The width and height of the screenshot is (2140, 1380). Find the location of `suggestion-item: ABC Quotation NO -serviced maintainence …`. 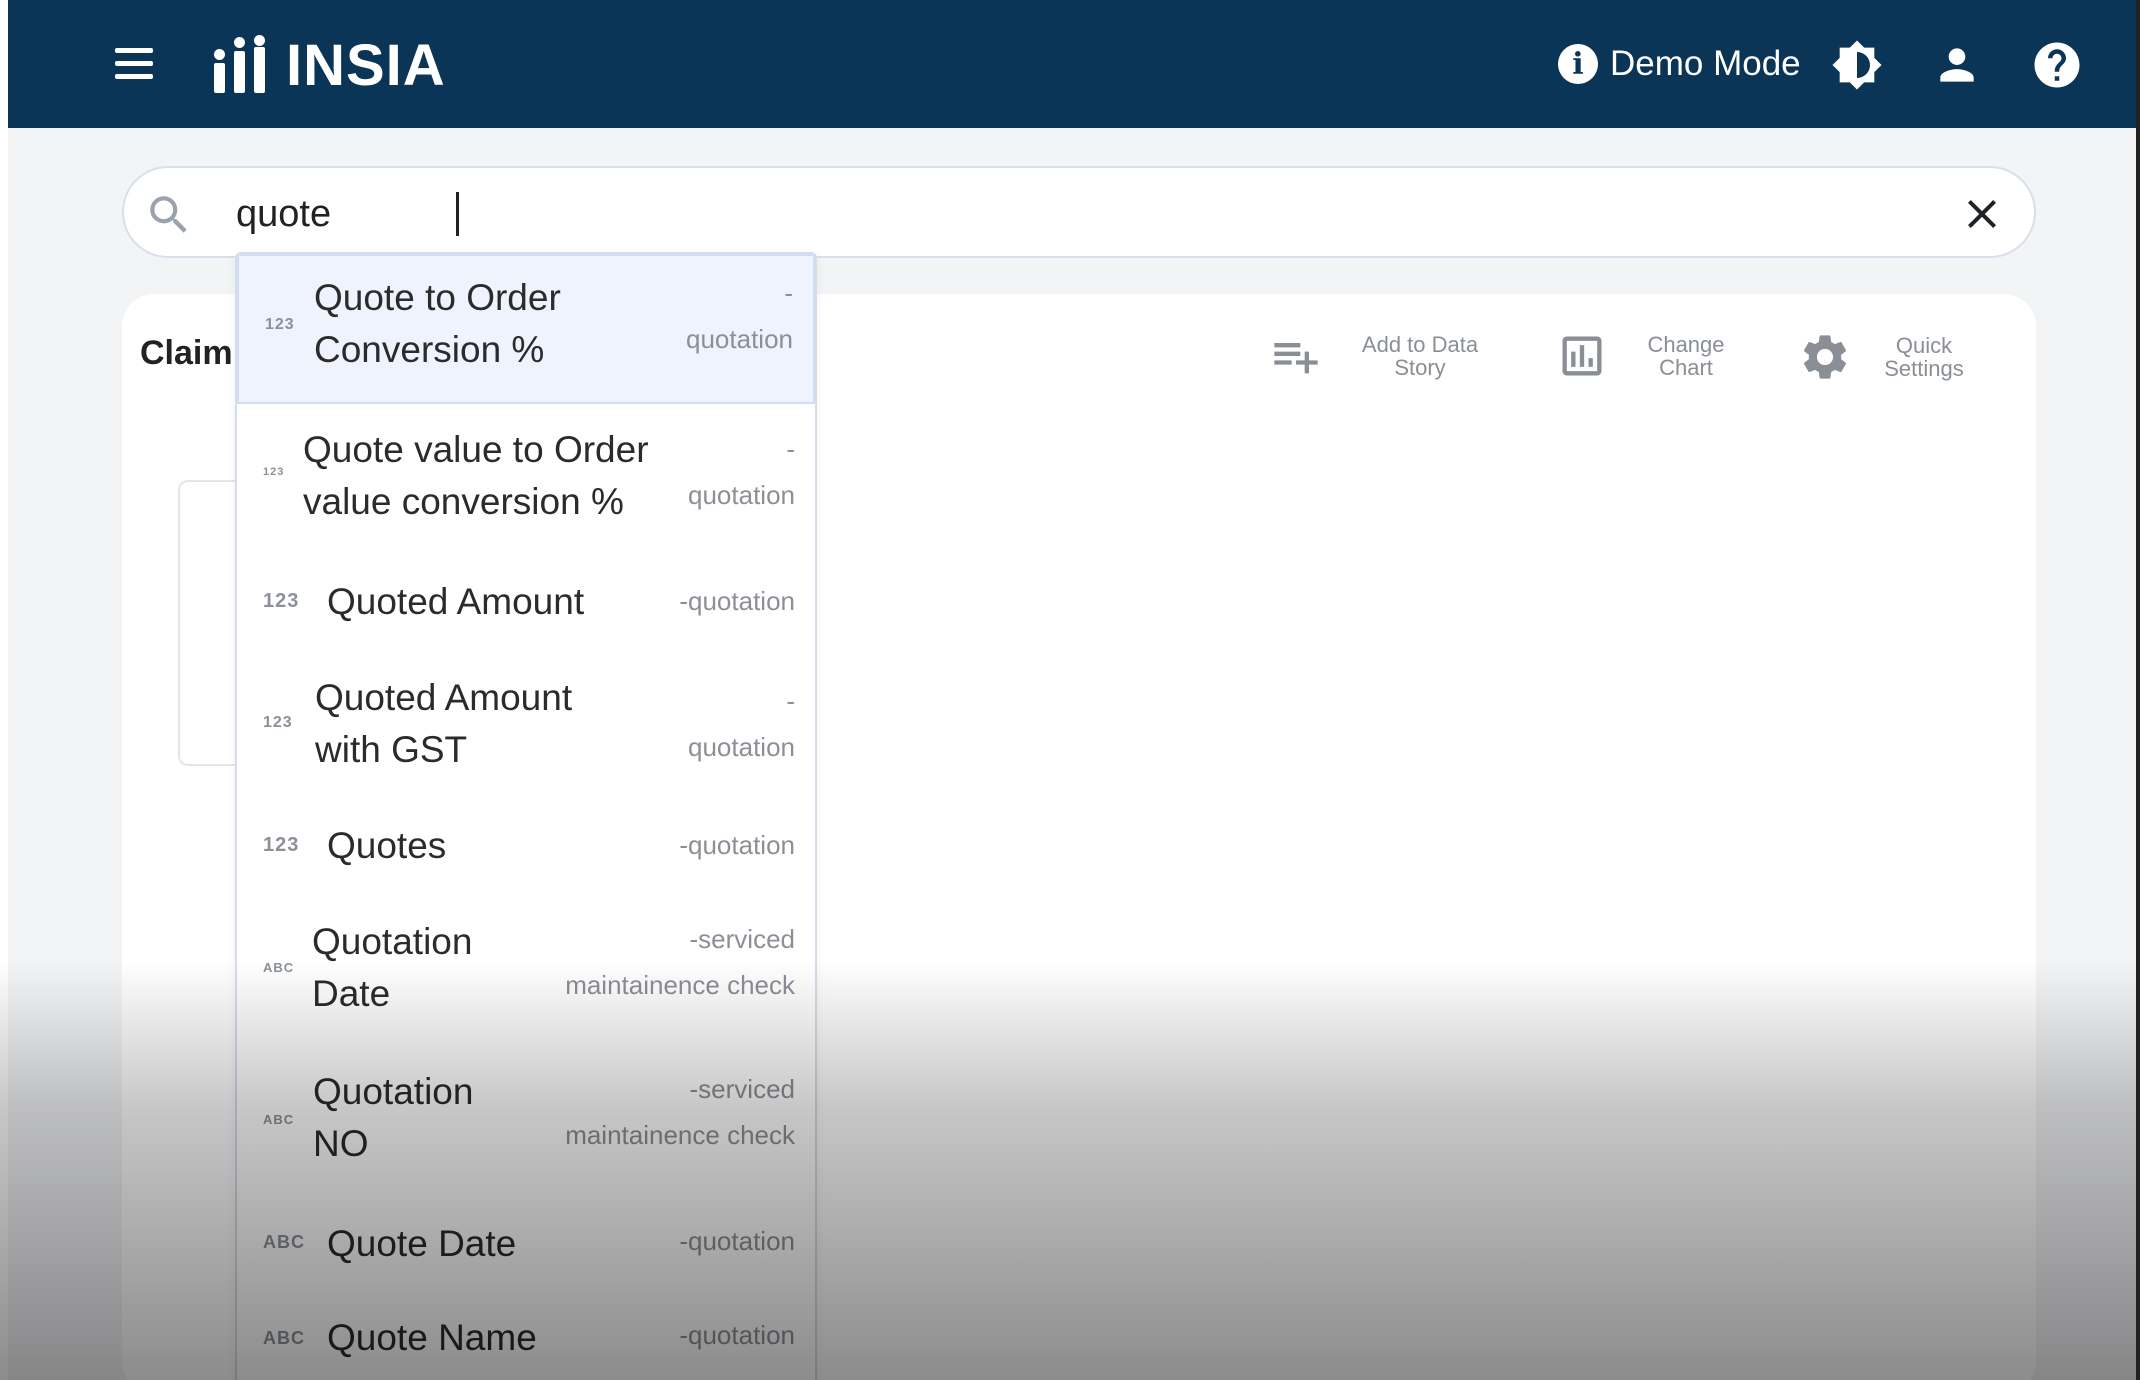

suggestion-item: ABC Quotation NO -serviced maintainence … is located at coordinates (526, 1122).